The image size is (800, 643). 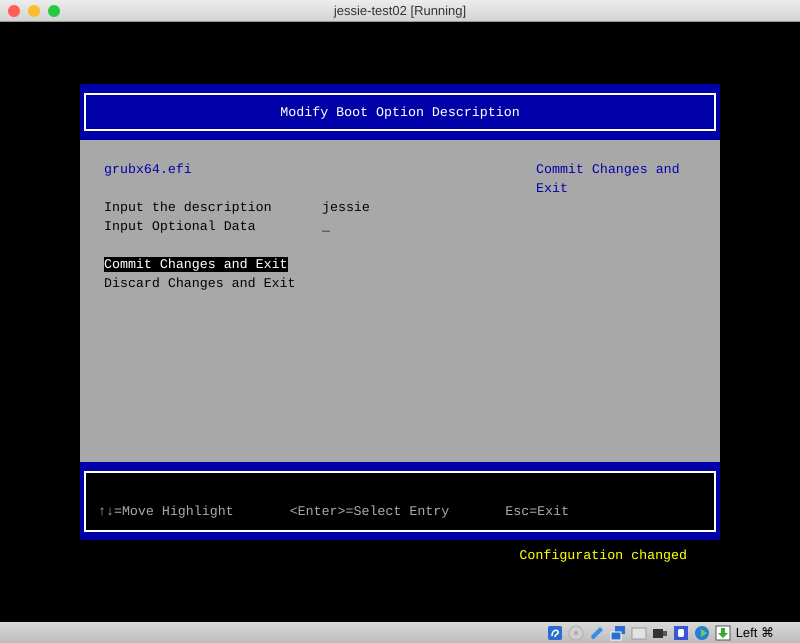 I want to click on field-value: _, so click(x=326, y=226).